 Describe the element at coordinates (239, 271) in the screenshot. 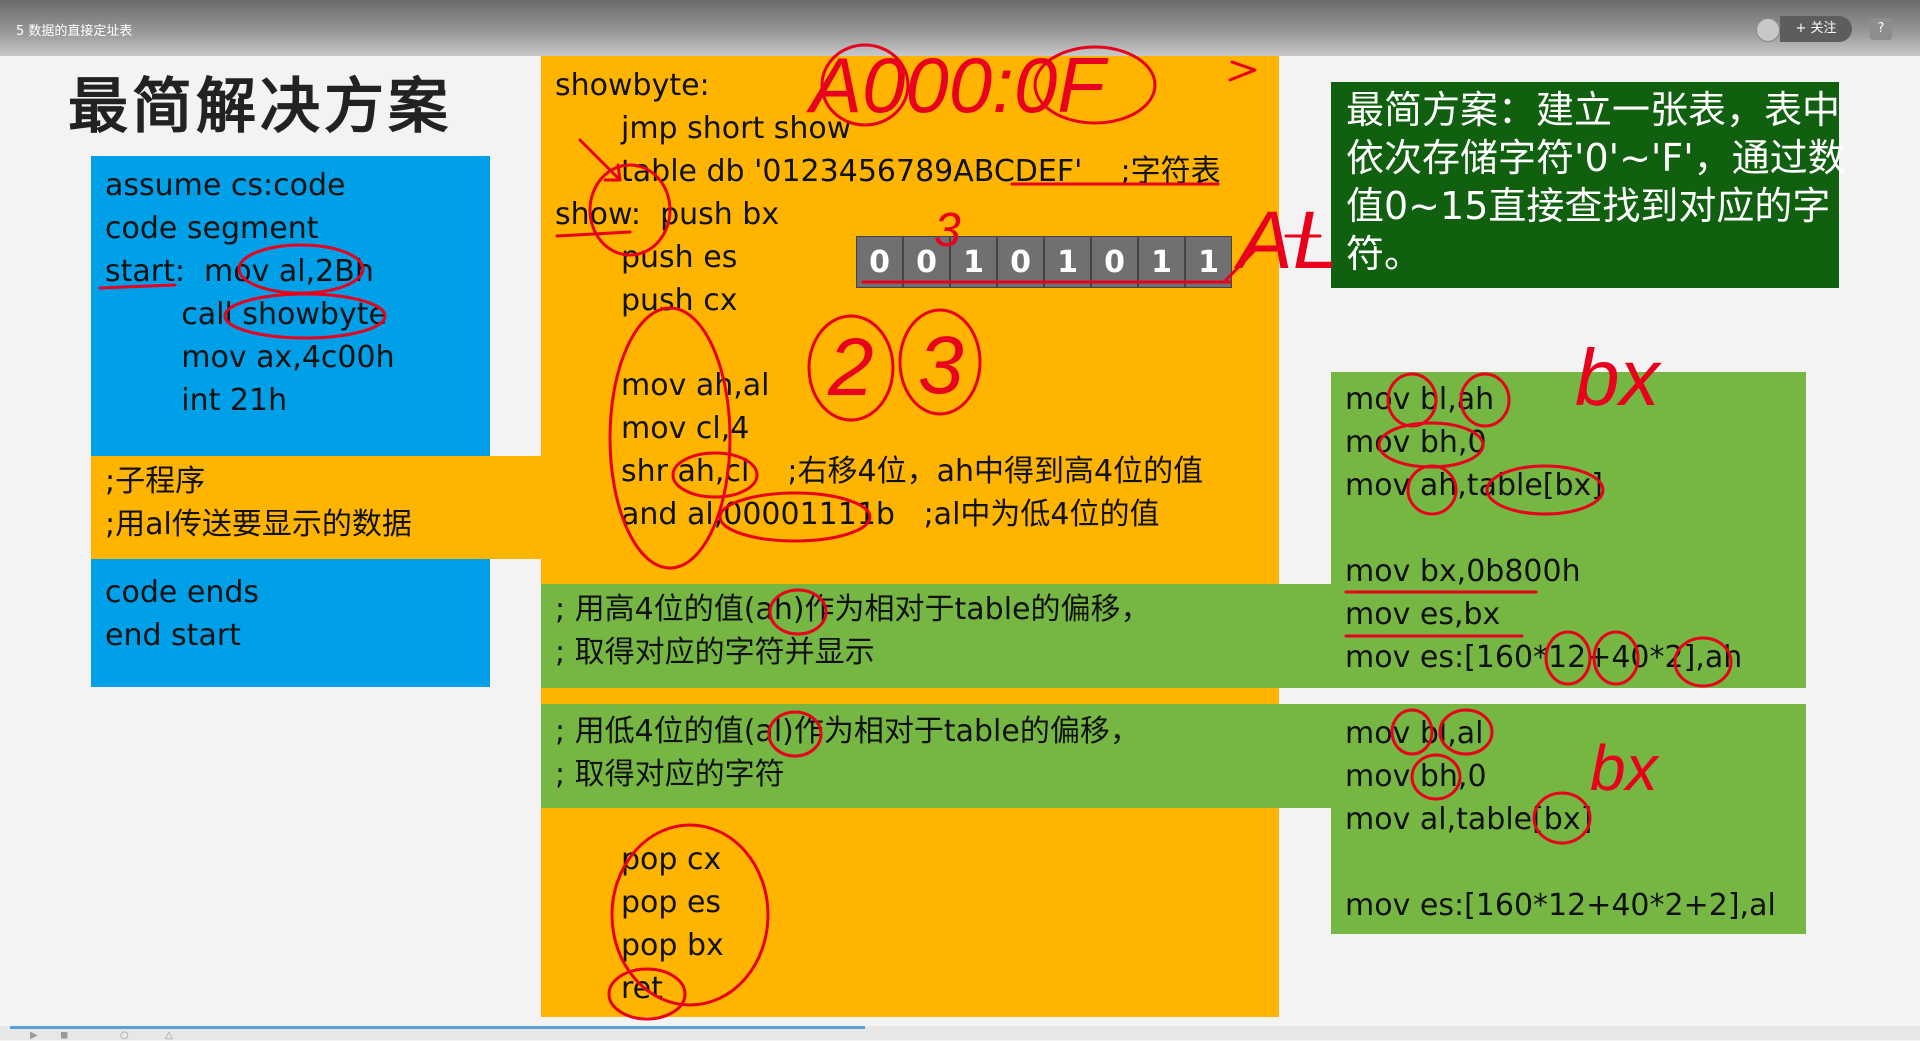

I see `code-line: start: mov al,2Bh` at that location.